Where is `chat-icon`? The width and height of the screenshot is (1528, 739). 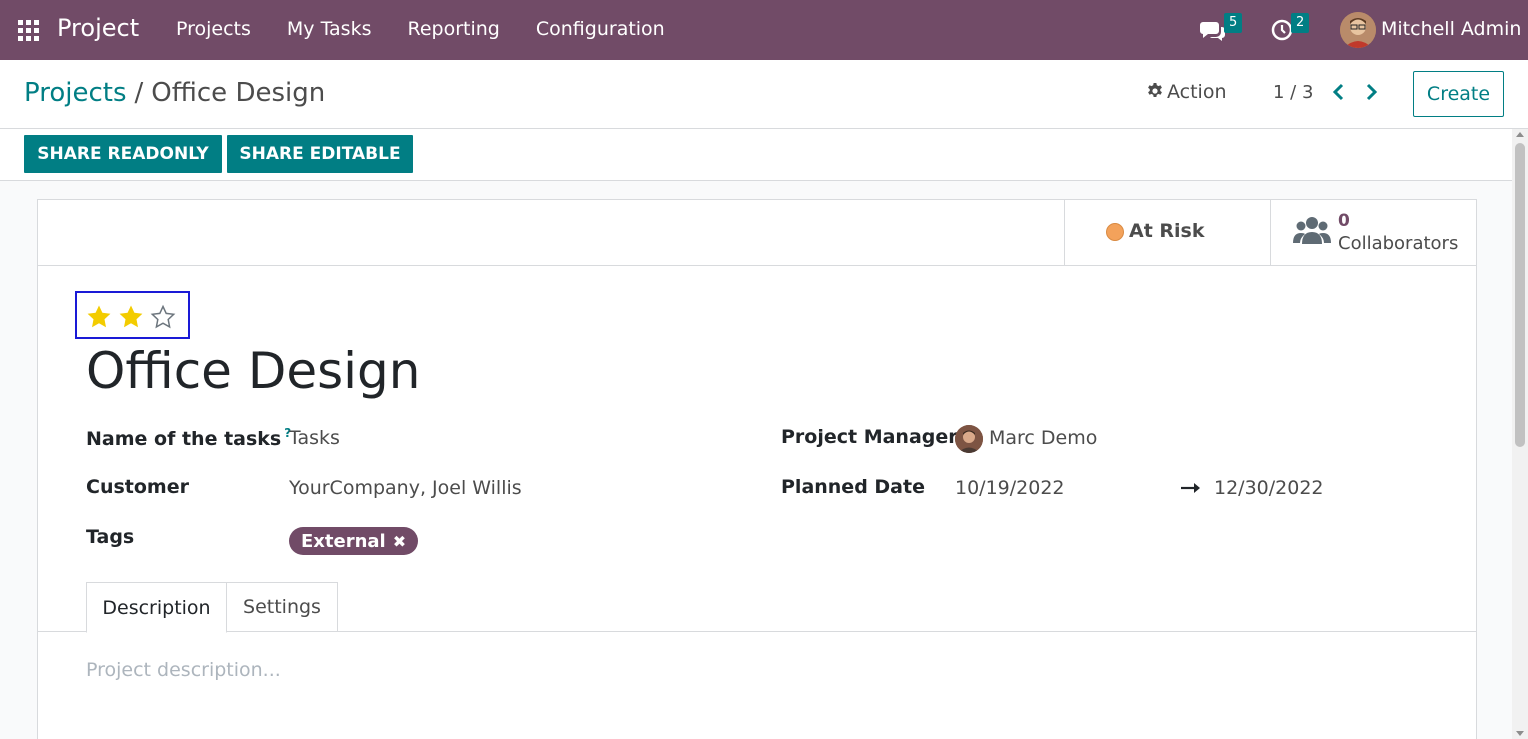
chat-icon is located at coordinates (1213, 30).